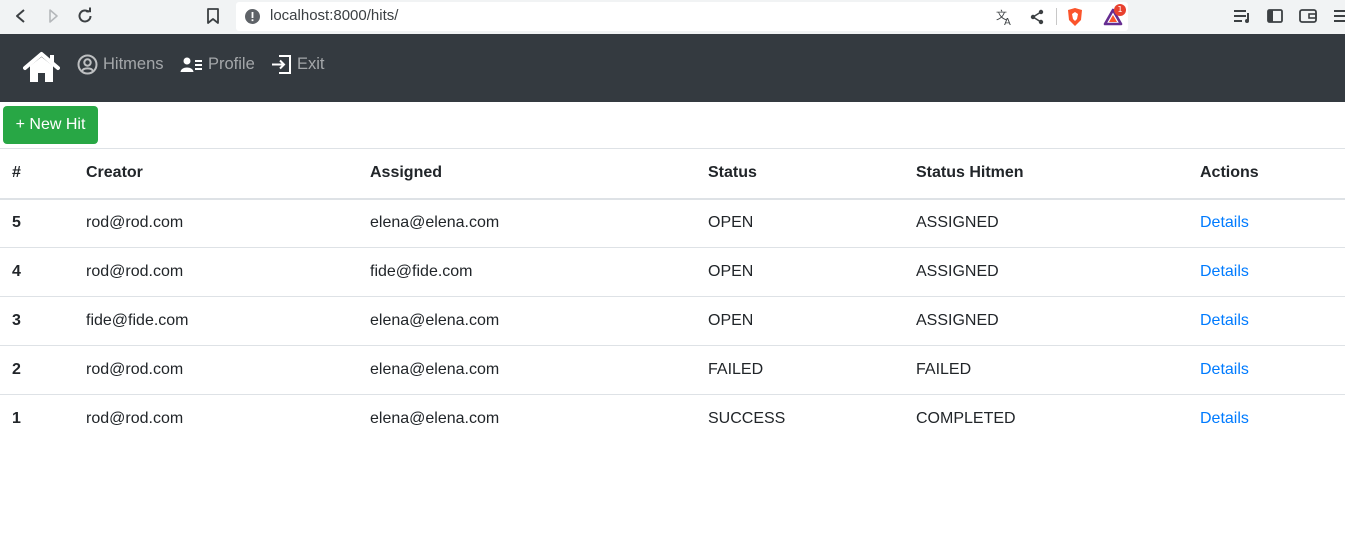 This screenshot has width=1345, height=548. Describe the element at coordinates (21, 16) in the screenshot. I see `back-icon` at that location.